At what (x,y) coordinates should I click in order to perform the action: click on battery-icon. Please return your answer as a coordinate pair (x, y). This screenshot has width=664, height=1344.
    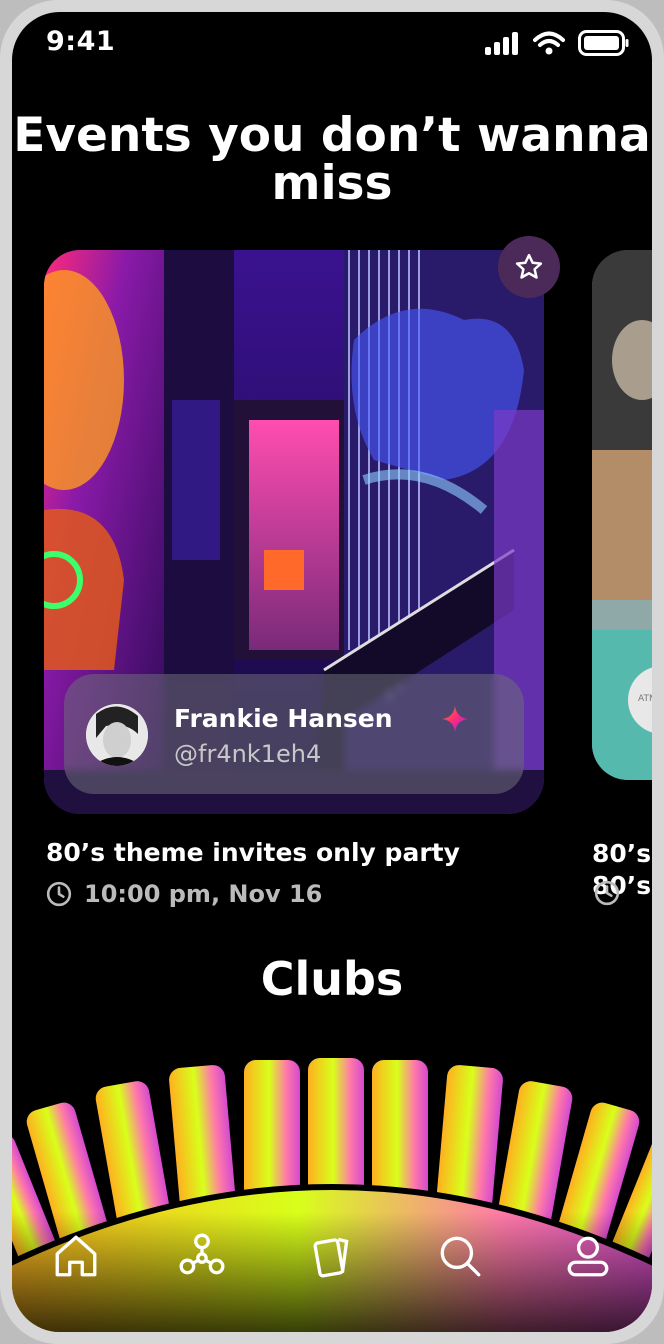
    Looking at the image, I should click on (603, 43).